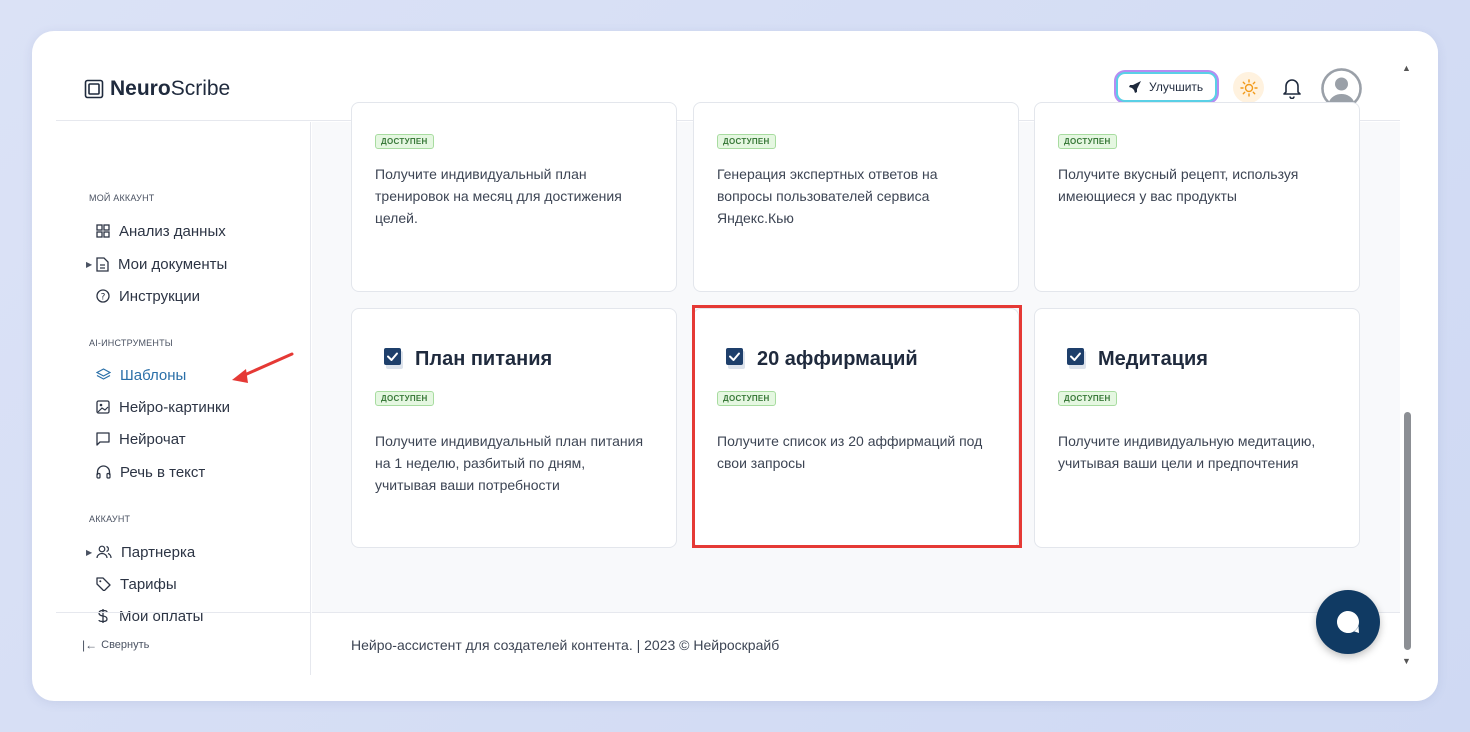 This screenshot has width=1470, height=732. I want to click on upgrade-button: Улучшить, so click(1167, 87).